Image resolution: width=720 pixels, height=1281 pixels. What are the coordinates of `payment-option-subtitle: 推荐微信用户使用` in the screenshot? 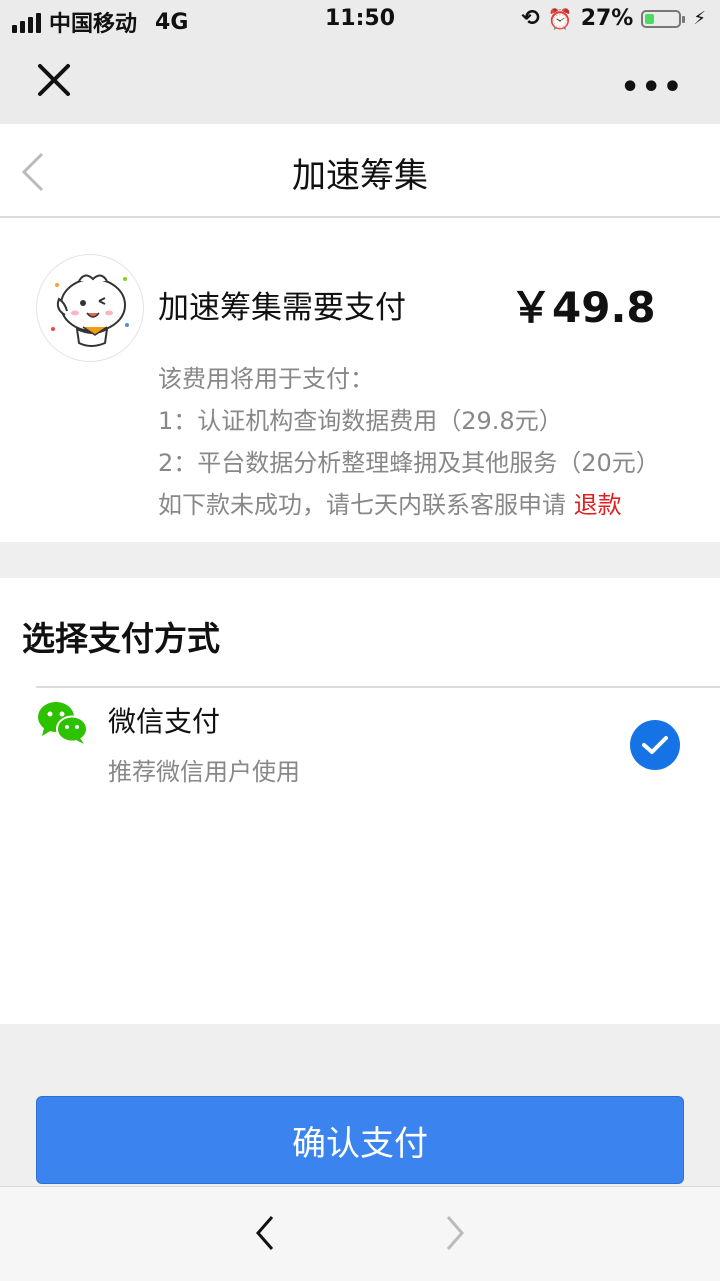 It's located at (204, 772).